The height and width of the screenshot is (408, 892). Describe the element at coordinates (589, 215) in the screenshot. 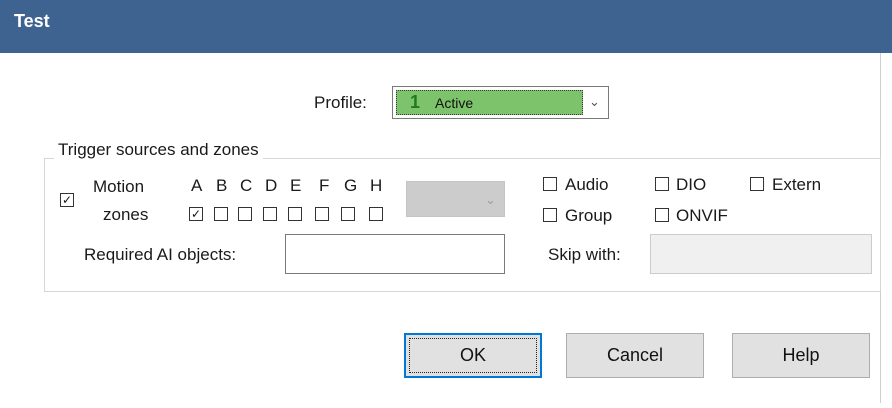

I see `group-label: Group` at that location.